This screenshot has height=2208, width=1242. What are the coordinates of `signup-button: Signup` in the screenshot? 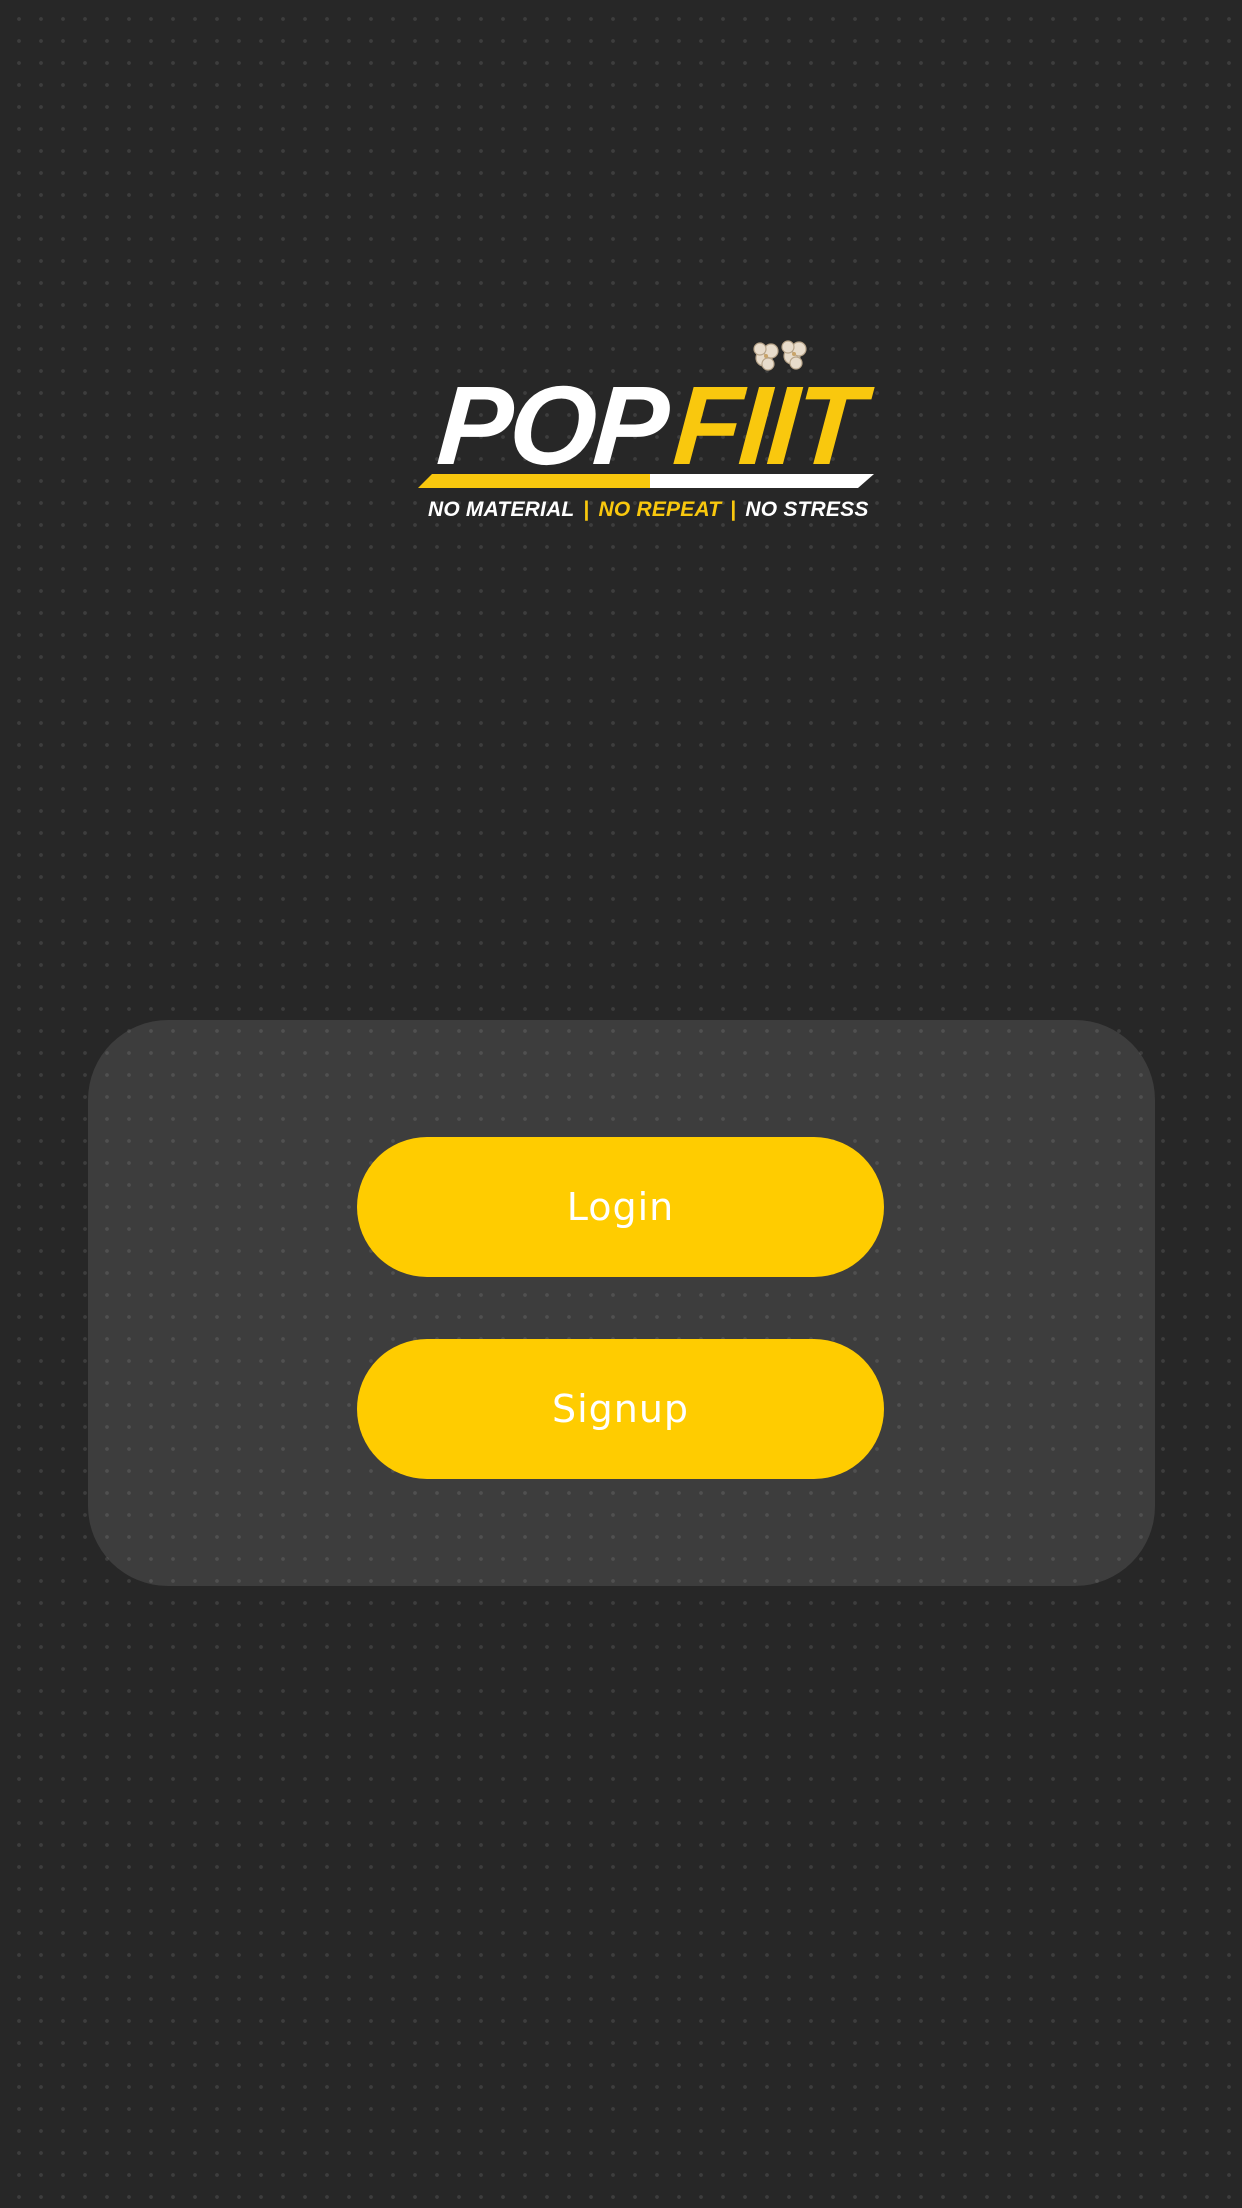 It's located at (620, 1409).